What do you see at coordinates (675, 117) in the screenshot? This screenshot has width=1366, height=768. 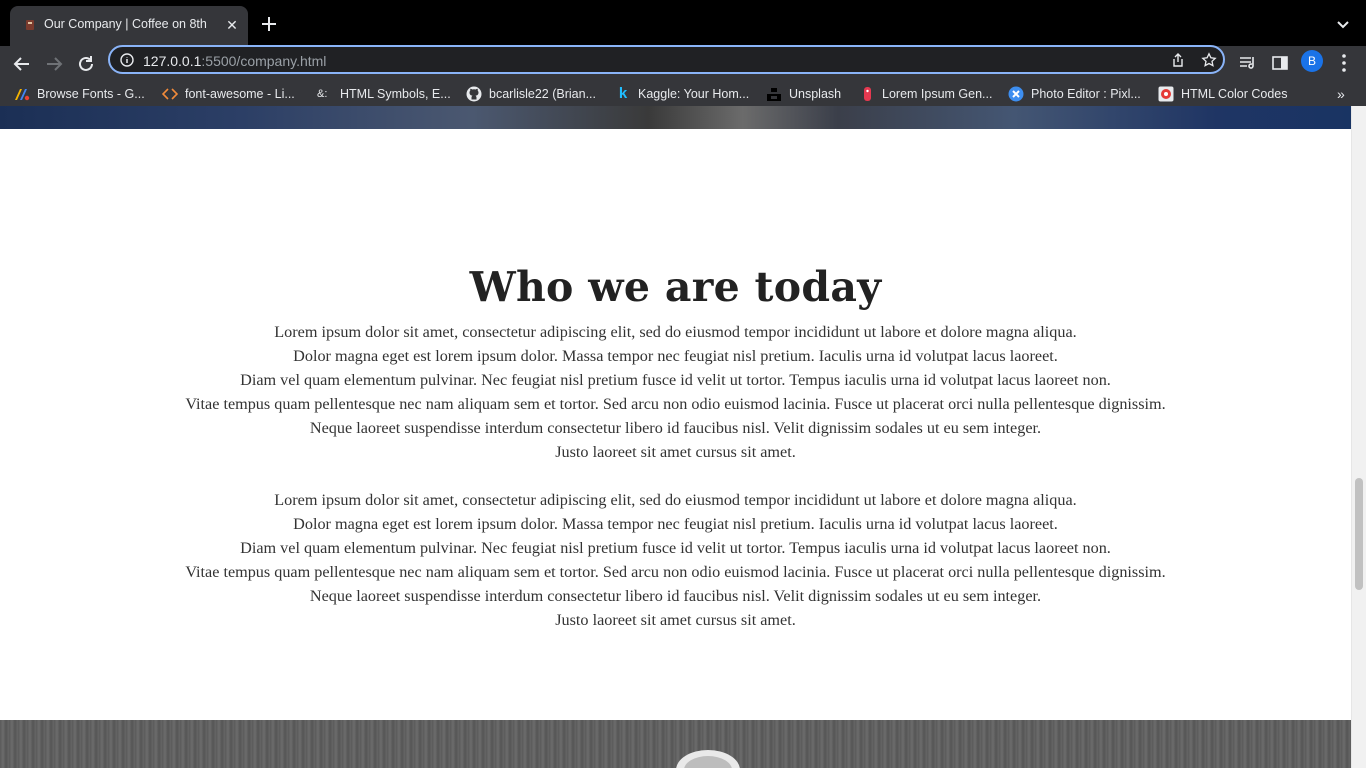 I see `hero-image-top` at bounding box center [675, 117].